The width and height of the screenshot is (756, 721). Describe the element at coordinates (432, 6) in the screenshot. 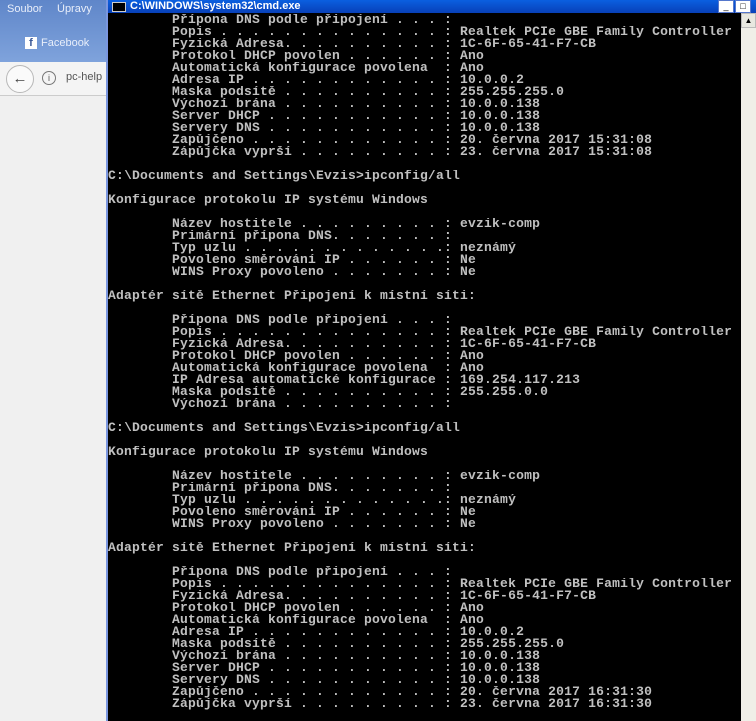

I see `title-bar: C:\WINDOWS\system32\cmd.exe _ □` at that location.